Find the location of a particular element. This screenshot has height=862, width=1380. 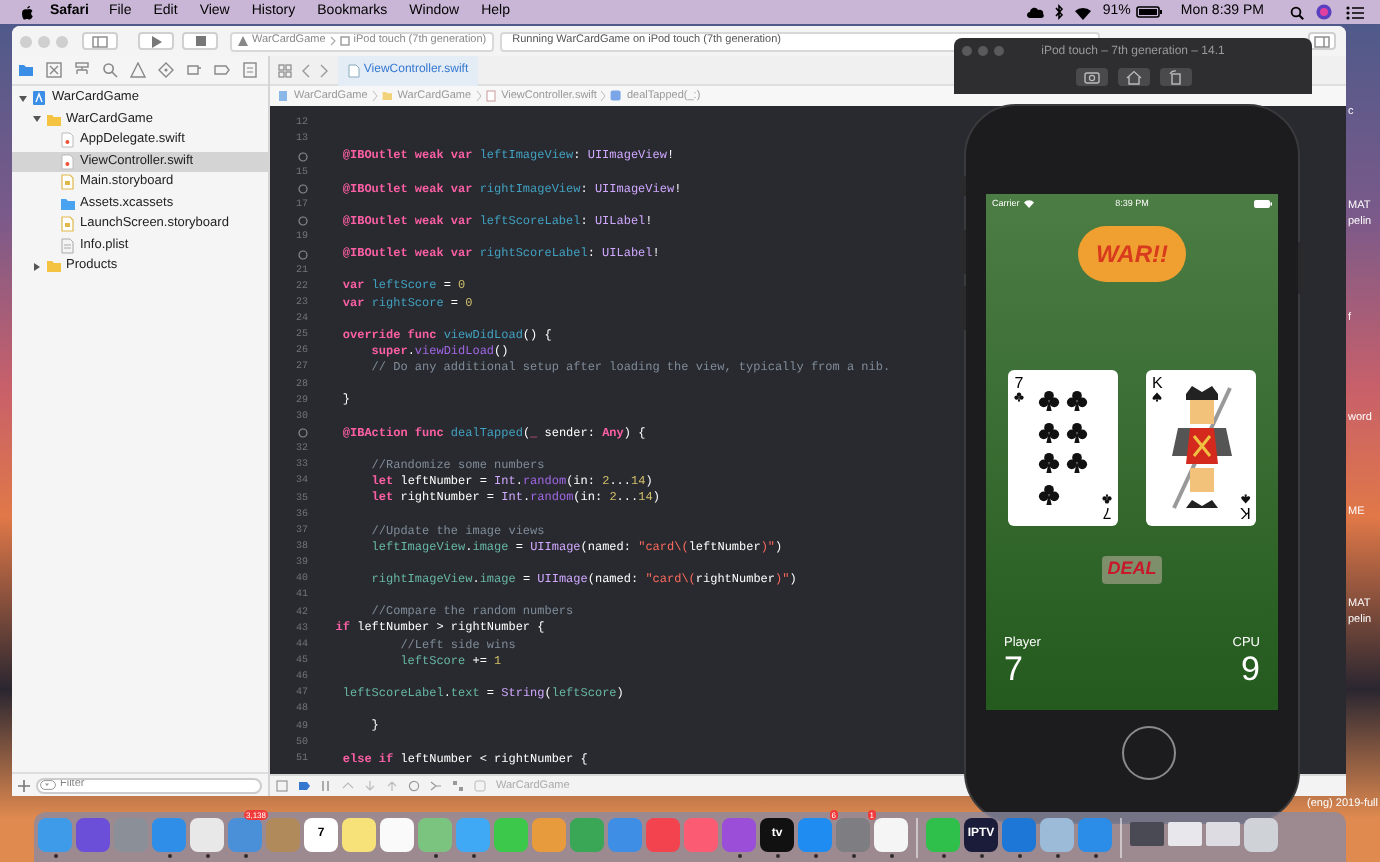

sidebar-icon is located at coordinates (100, 41).